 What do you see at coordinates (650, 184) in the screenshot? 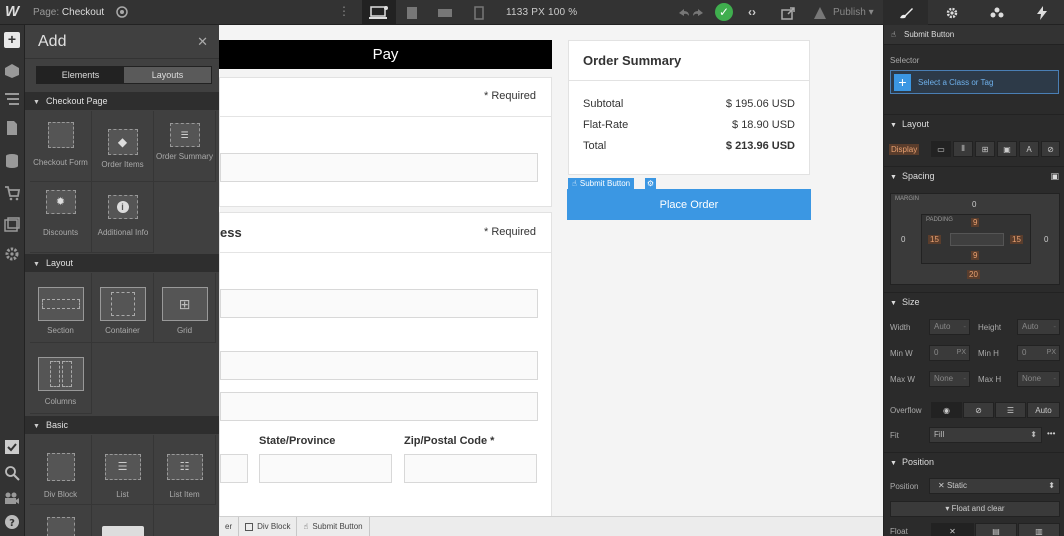
I see `element-settings-gear-icon: ⚙` at bounding box center [650, 184].